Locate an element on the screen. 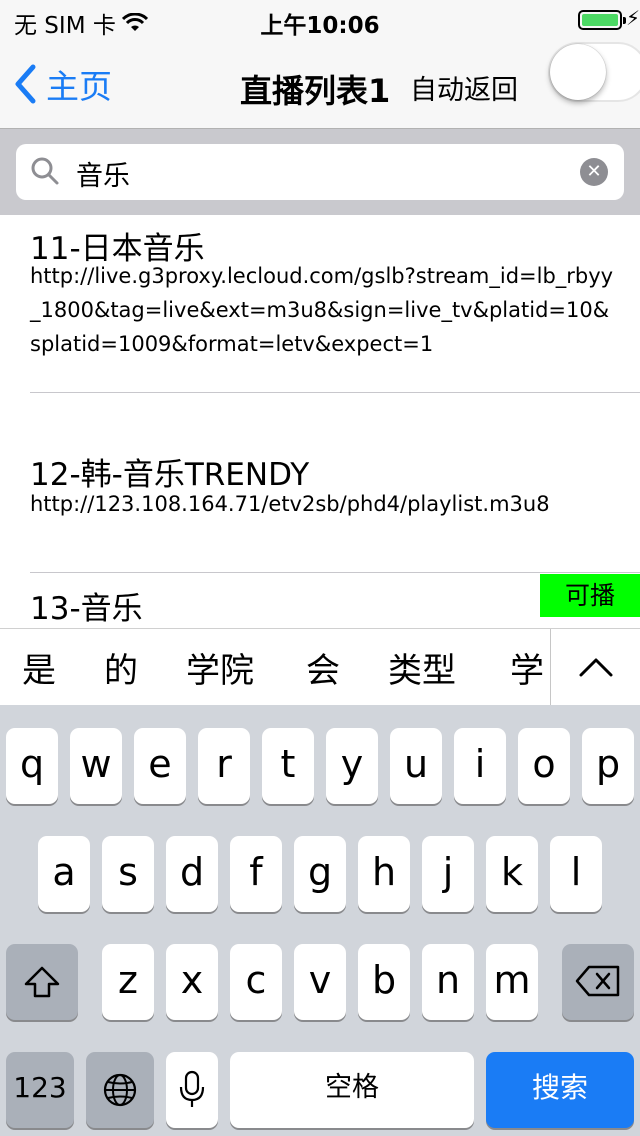  ime-candidate-bar: 是 的 学院 会 类型 学 is located at coordinates (320, 667).